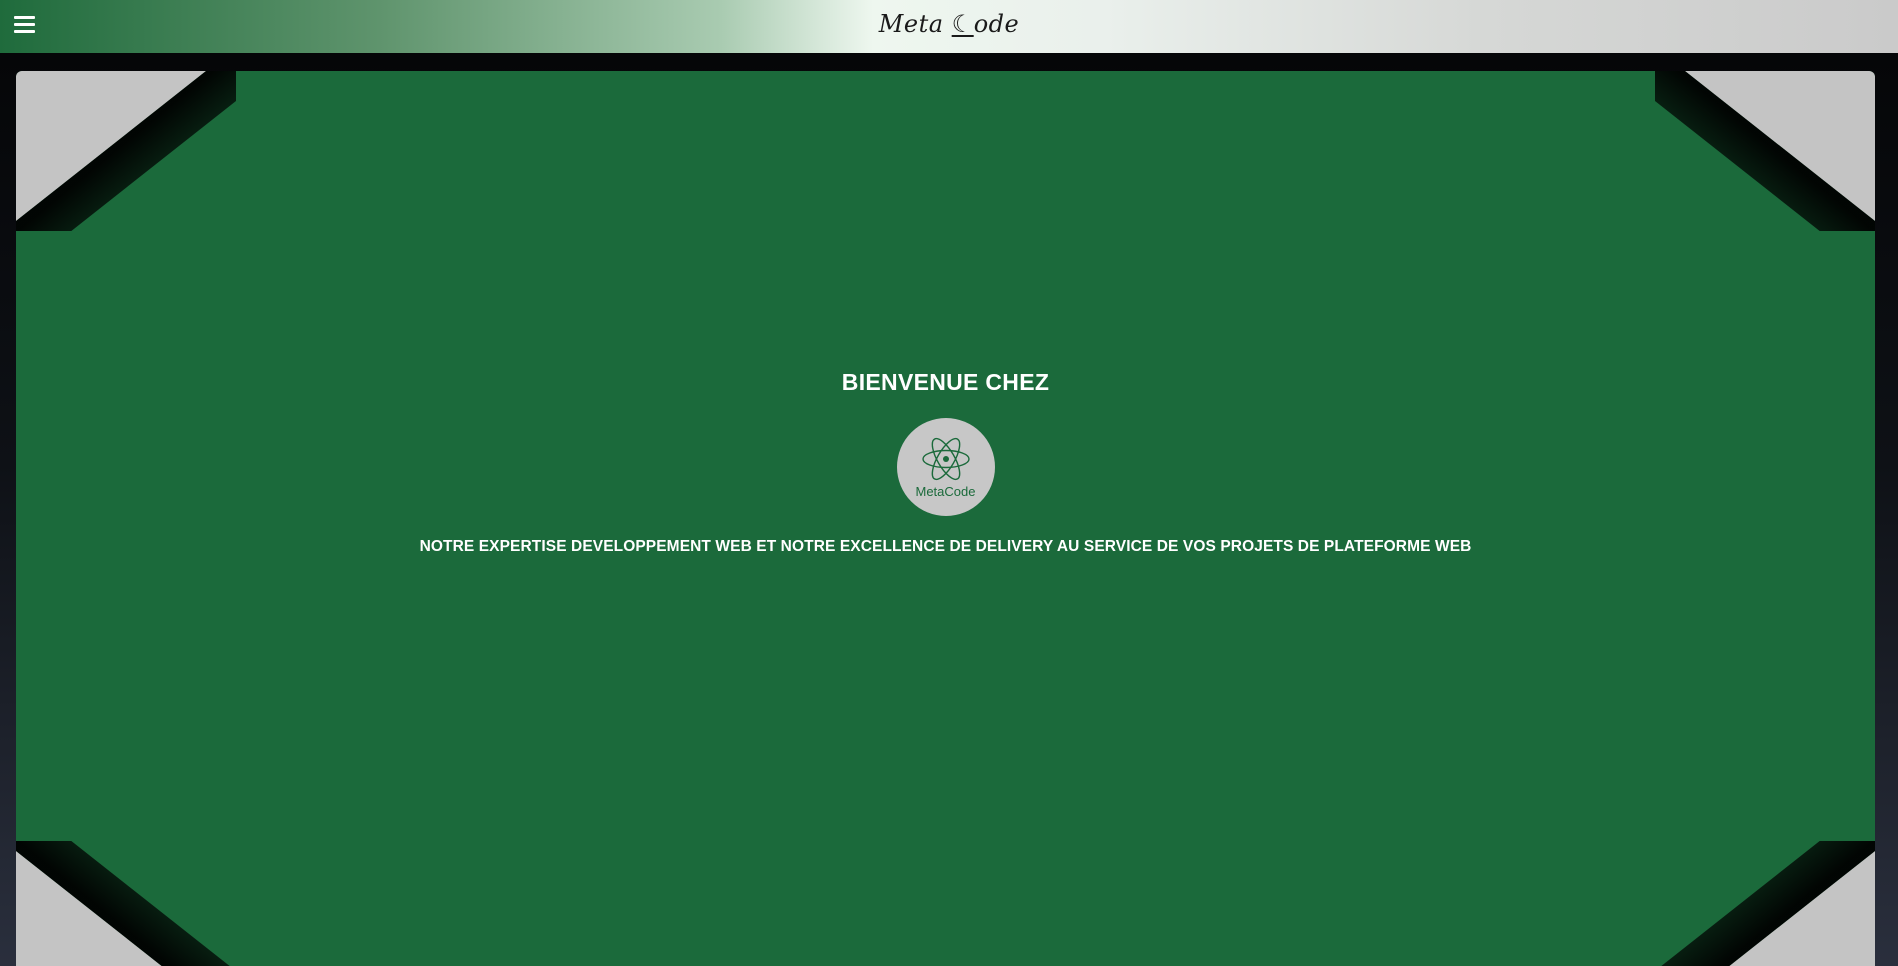 The height and width of the screenshot is (966, 1898). I want to click on logo-text: MetaCode, so click(945, 491).